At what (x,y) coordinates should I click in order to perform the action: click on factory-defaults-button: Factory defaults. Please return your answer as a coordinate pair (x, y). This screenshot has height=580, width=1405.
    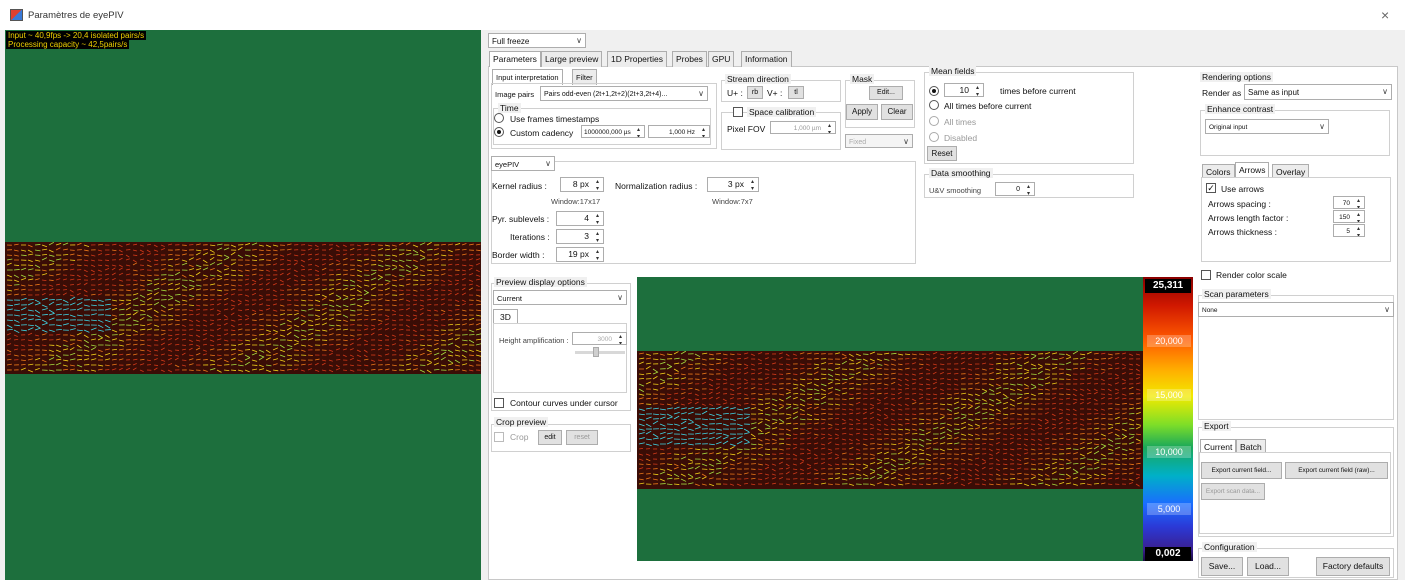
    Looking at the image, I should click on (1353, 566).